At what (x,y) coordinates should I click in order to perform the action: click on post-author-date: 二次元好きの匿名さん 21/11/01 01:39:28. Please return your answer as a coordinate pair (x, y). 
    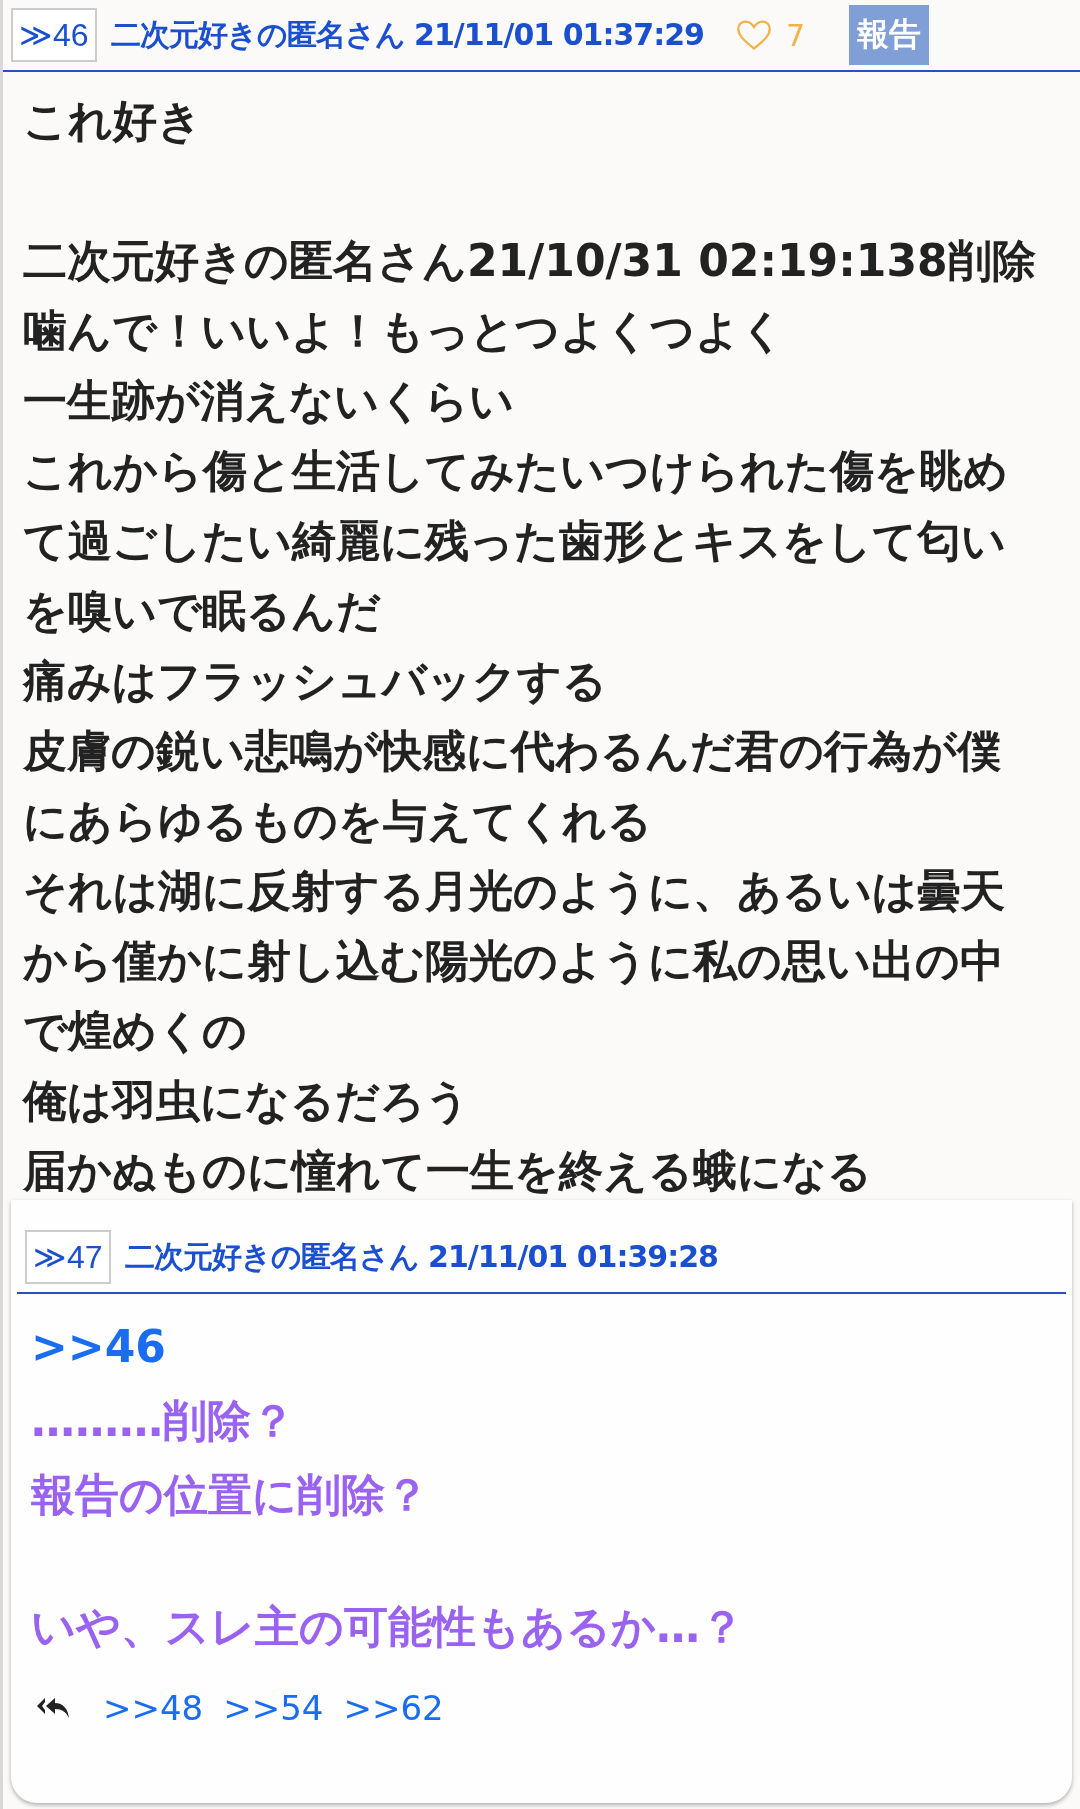
    Looking at the image, I should click on (421, 1256).